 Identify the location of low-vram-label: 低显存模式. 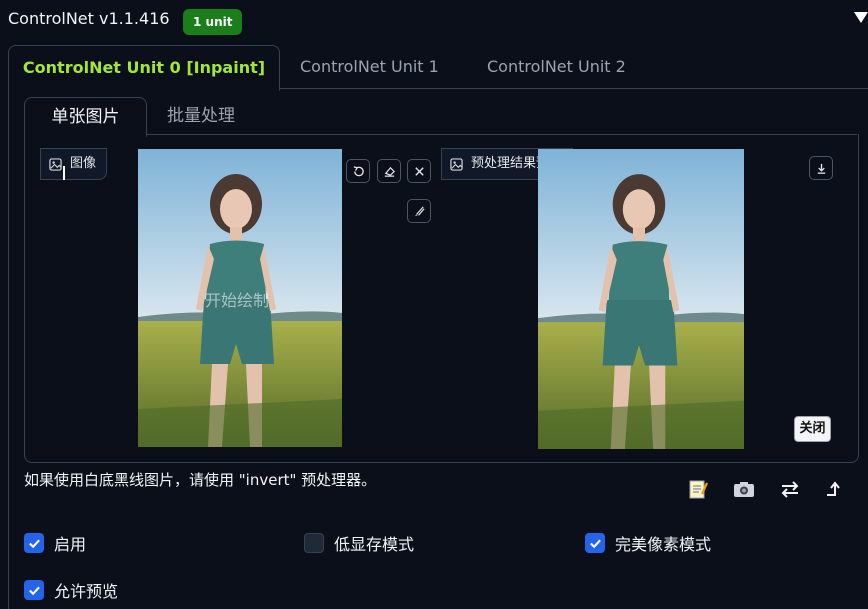
(374, 544).